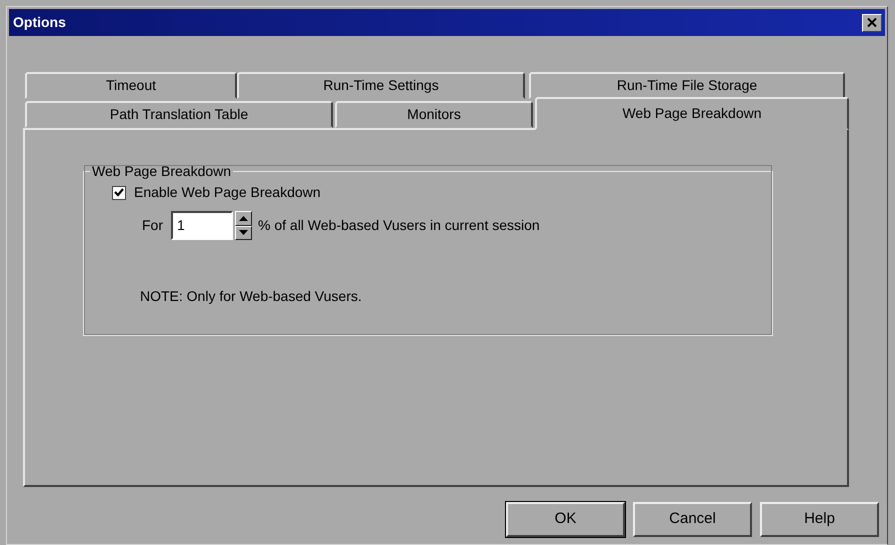 The image size is (895, 545). I want to click on spin-buttons, so click(243, 225).